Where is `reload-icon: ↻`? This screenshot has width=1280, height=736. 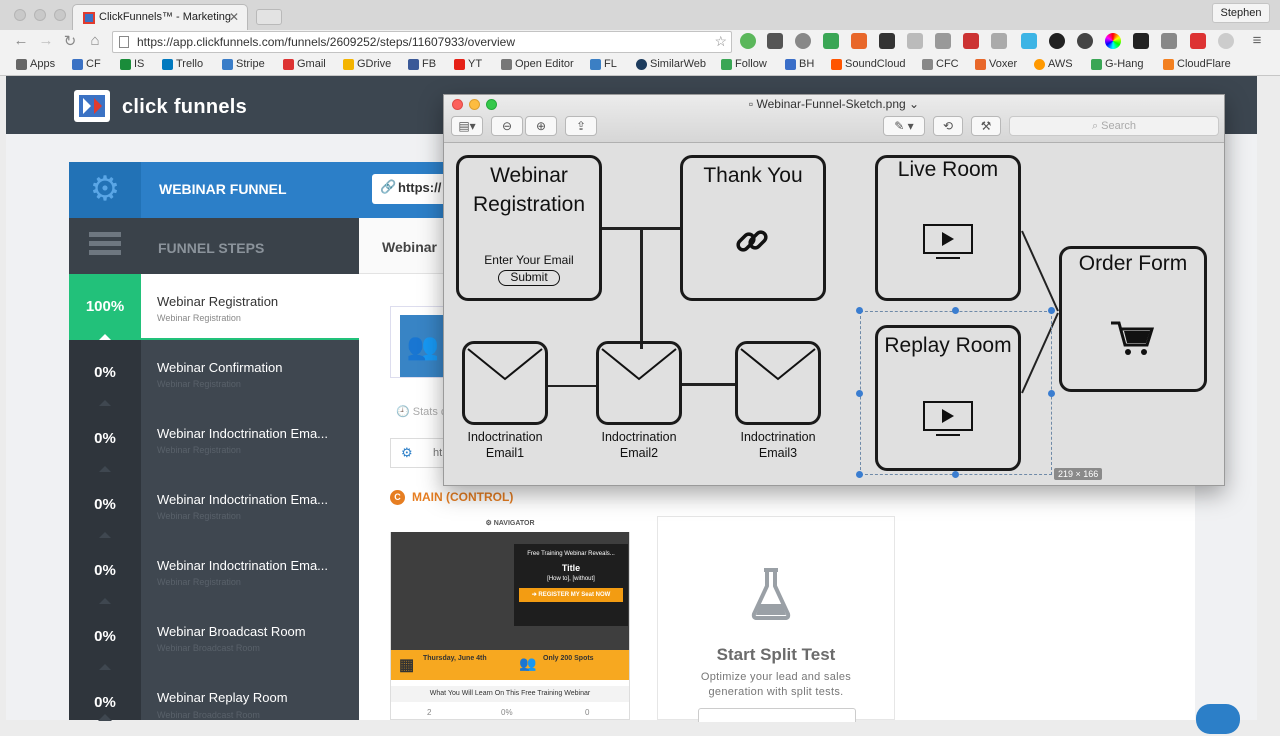 reload-icon: ↻ is located at coordinates (70, 41).